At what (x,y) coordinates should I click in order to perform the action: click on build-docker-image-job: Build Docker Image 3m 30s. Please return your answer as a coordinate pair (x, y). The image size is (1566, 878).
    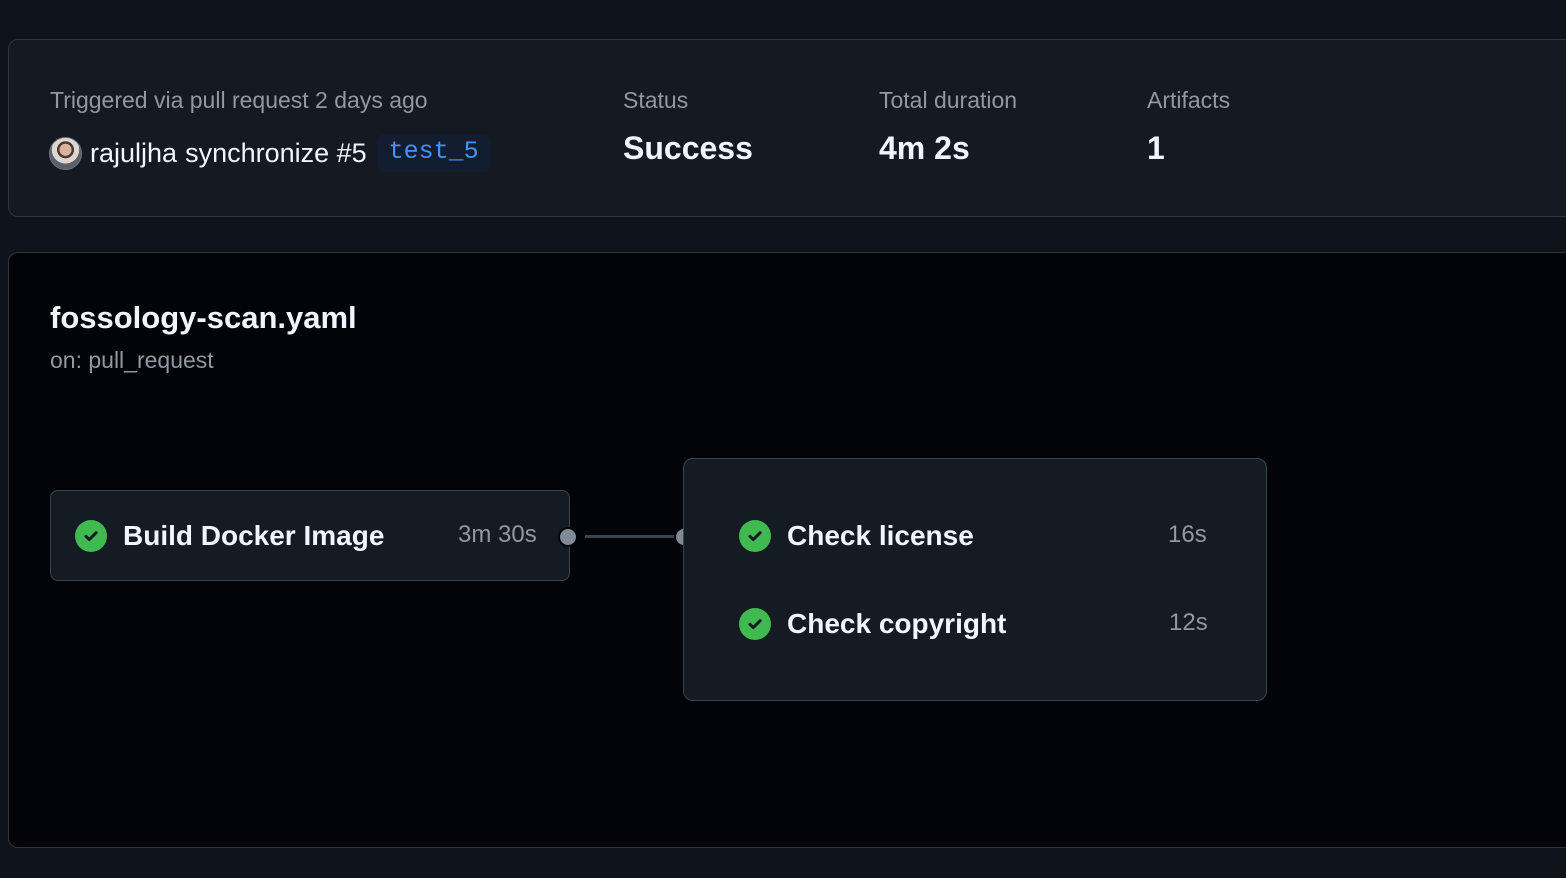
    Looking at the image, I should click on (310, 535).